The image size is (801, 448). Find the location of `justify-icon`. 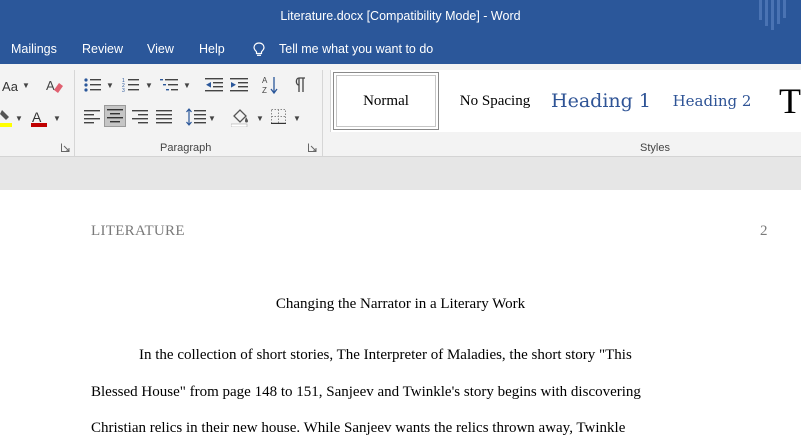

justify-icon is located at coordinates (164, 117).